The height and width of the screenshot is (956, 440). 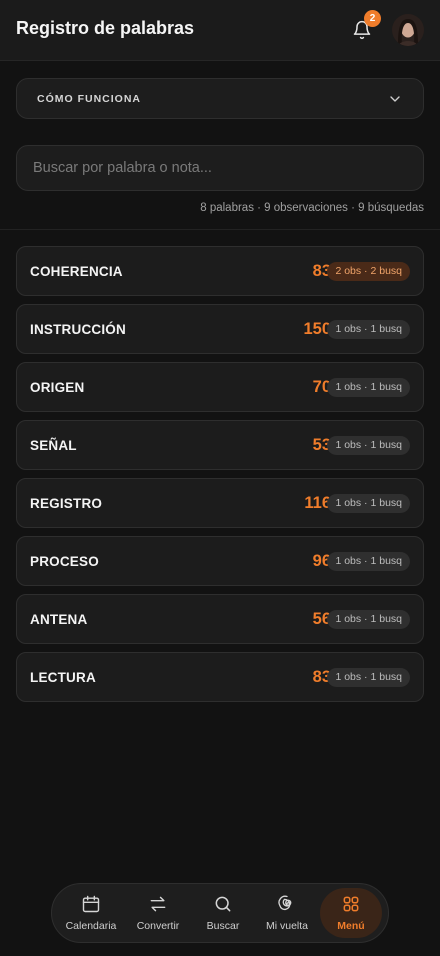 What do you see at coordinates (395, 99) in the screenshot?
I see `chevron-down-icon` at bounding box center [395, 99].